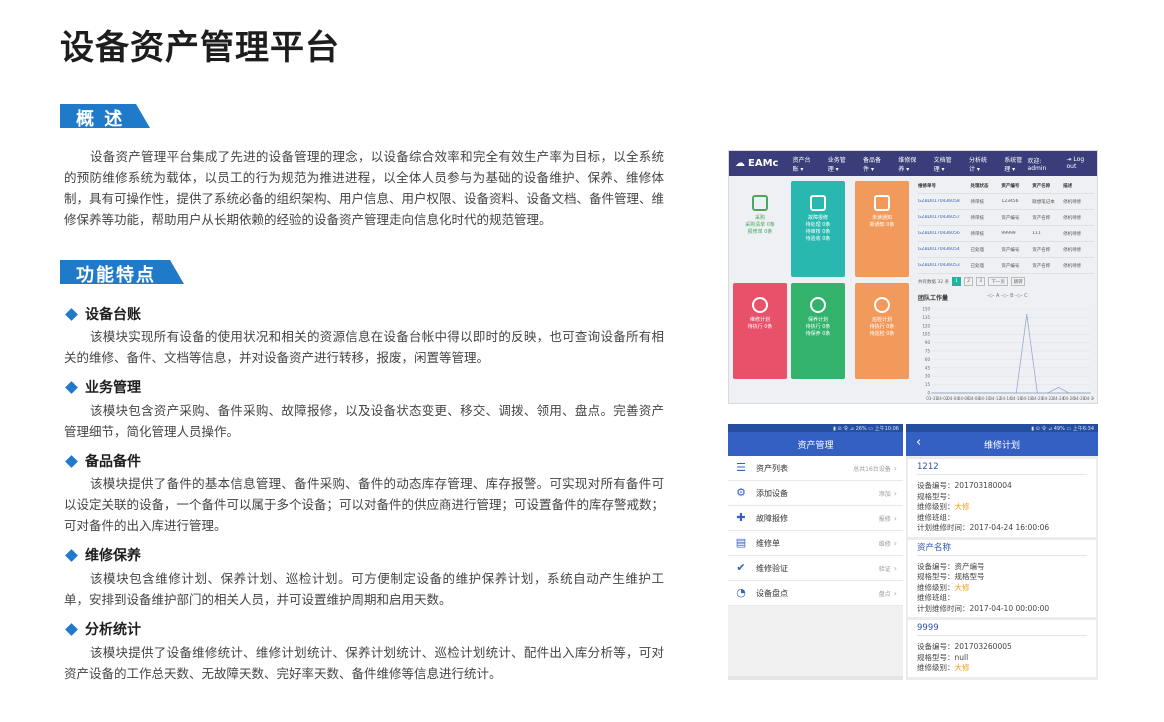 The image size is (1164, 722). What do you see at coordinates (815, 593) in the screenshot?
I see `menu-row: ◔ 设备盘点 盘点 ›` at bounding box center [815, 593].